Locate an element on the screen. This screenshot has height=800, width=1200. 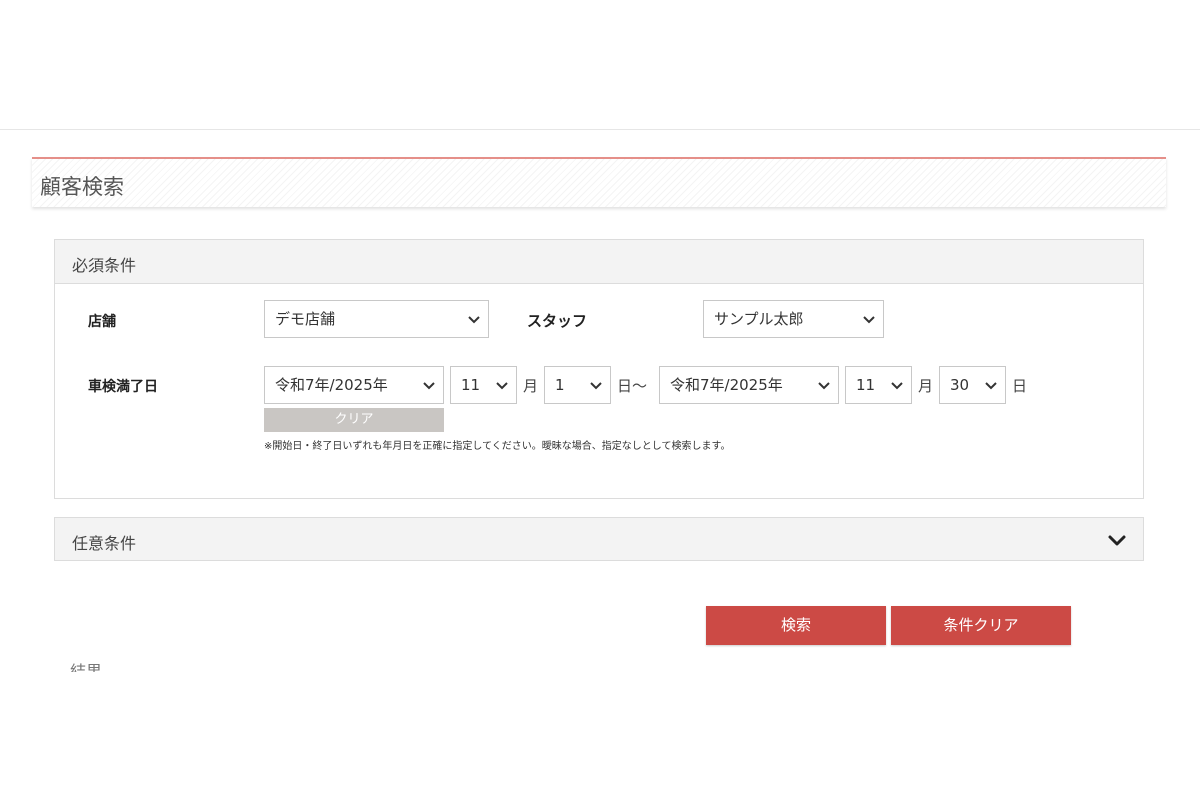
to-month-select: 11 is located at coordinates (878, 385).